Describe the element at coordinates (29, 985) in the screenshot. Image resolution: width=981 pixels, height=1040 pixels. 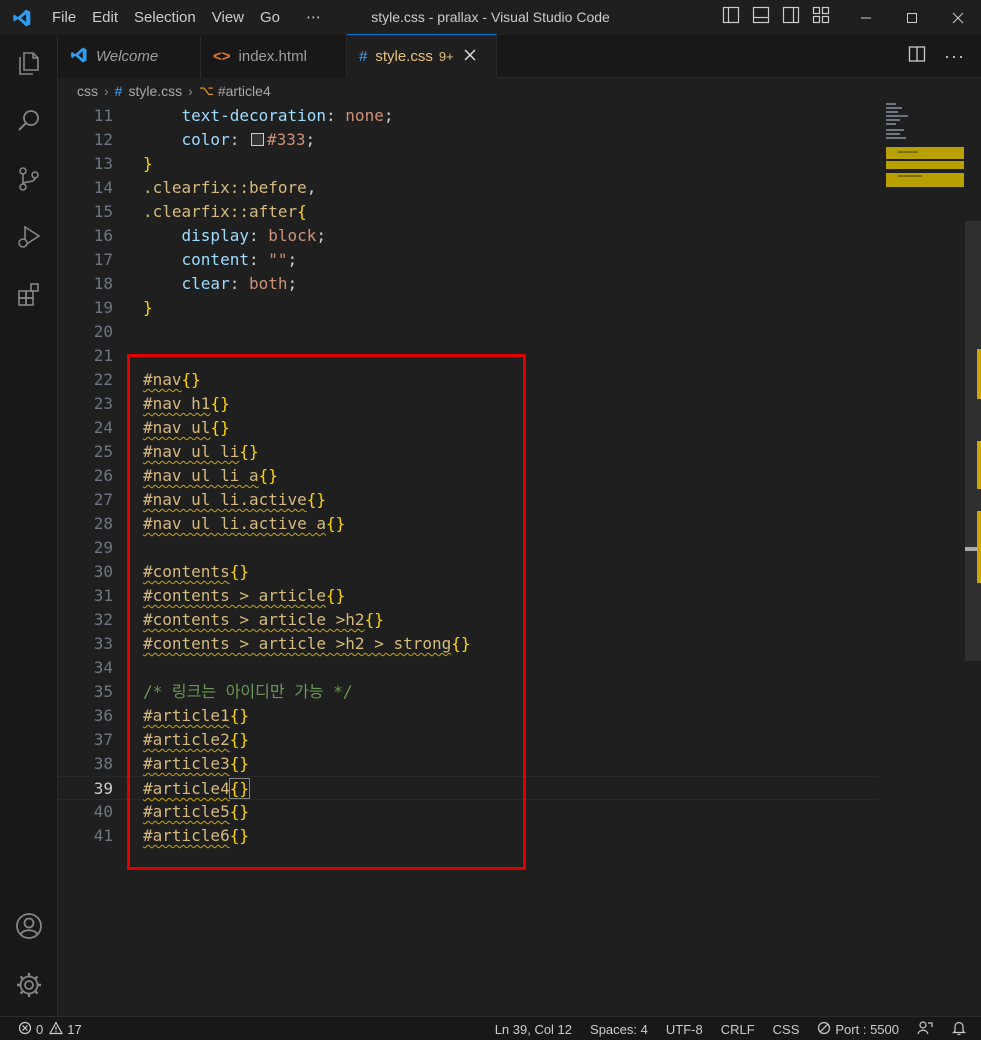
I see `settings-gear-icon` at that location.